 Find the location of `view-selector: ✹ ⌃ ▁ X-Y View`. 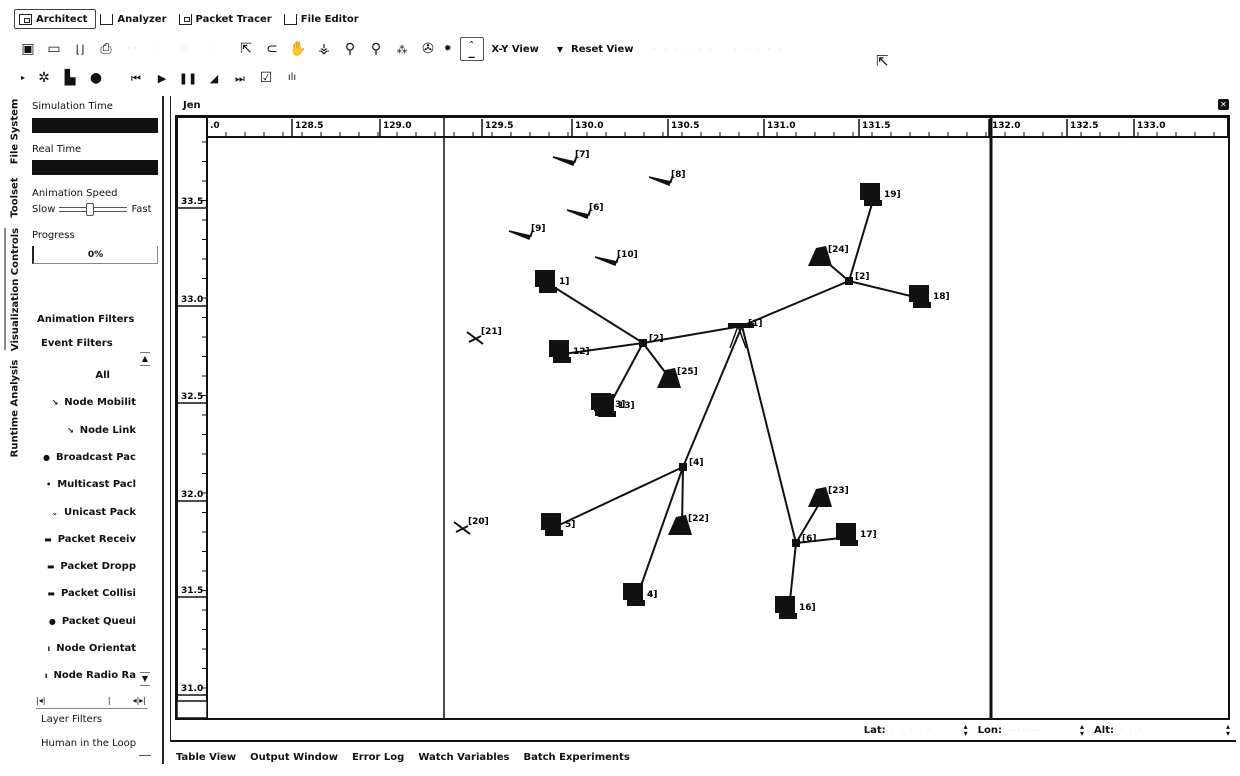

view-selector: ✹ ⌃ ▁ X-Y View is located at coordinates (491, 49).